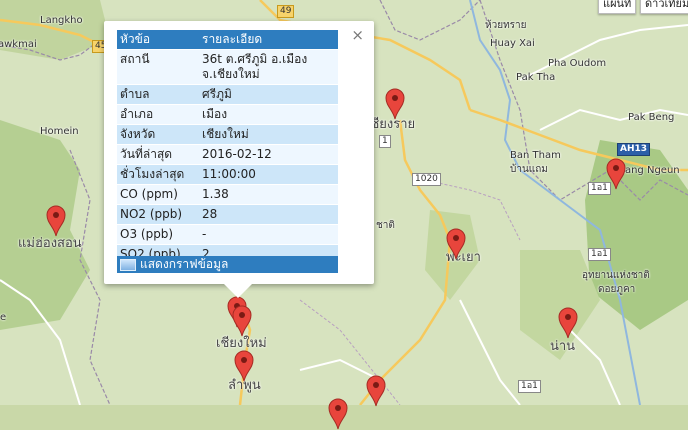  Describe the element at coordinates (3, 317) in the screenshot. I see `place-label: e` at that location.